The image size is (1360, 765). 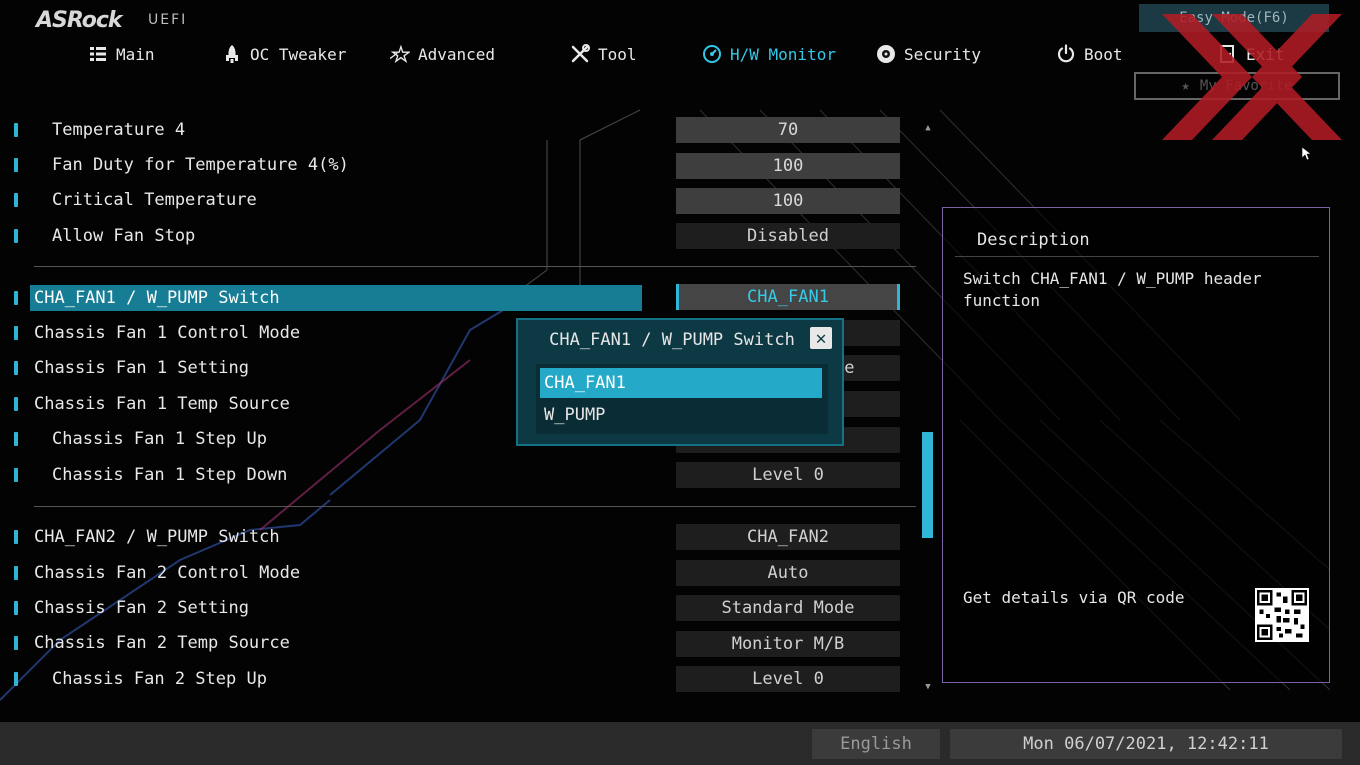 I want to click on setting-value-cha-fan2-switch: CHA_FAN2, so click(x=788, y=537).